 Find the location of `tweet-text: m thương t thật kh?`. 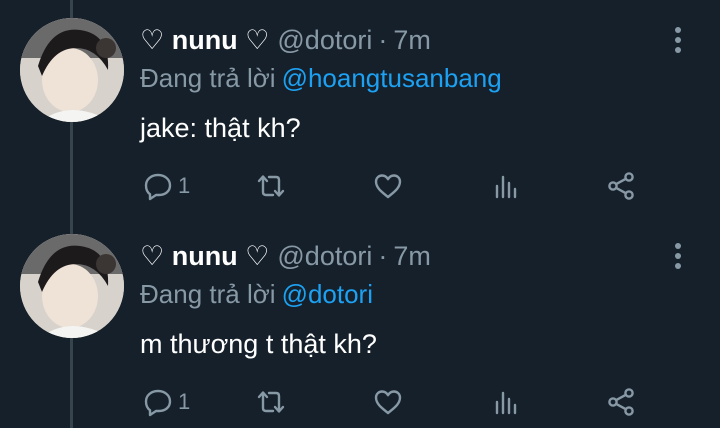

tweet-text: m thương t thật kh? is located at coordinates (258, 344).